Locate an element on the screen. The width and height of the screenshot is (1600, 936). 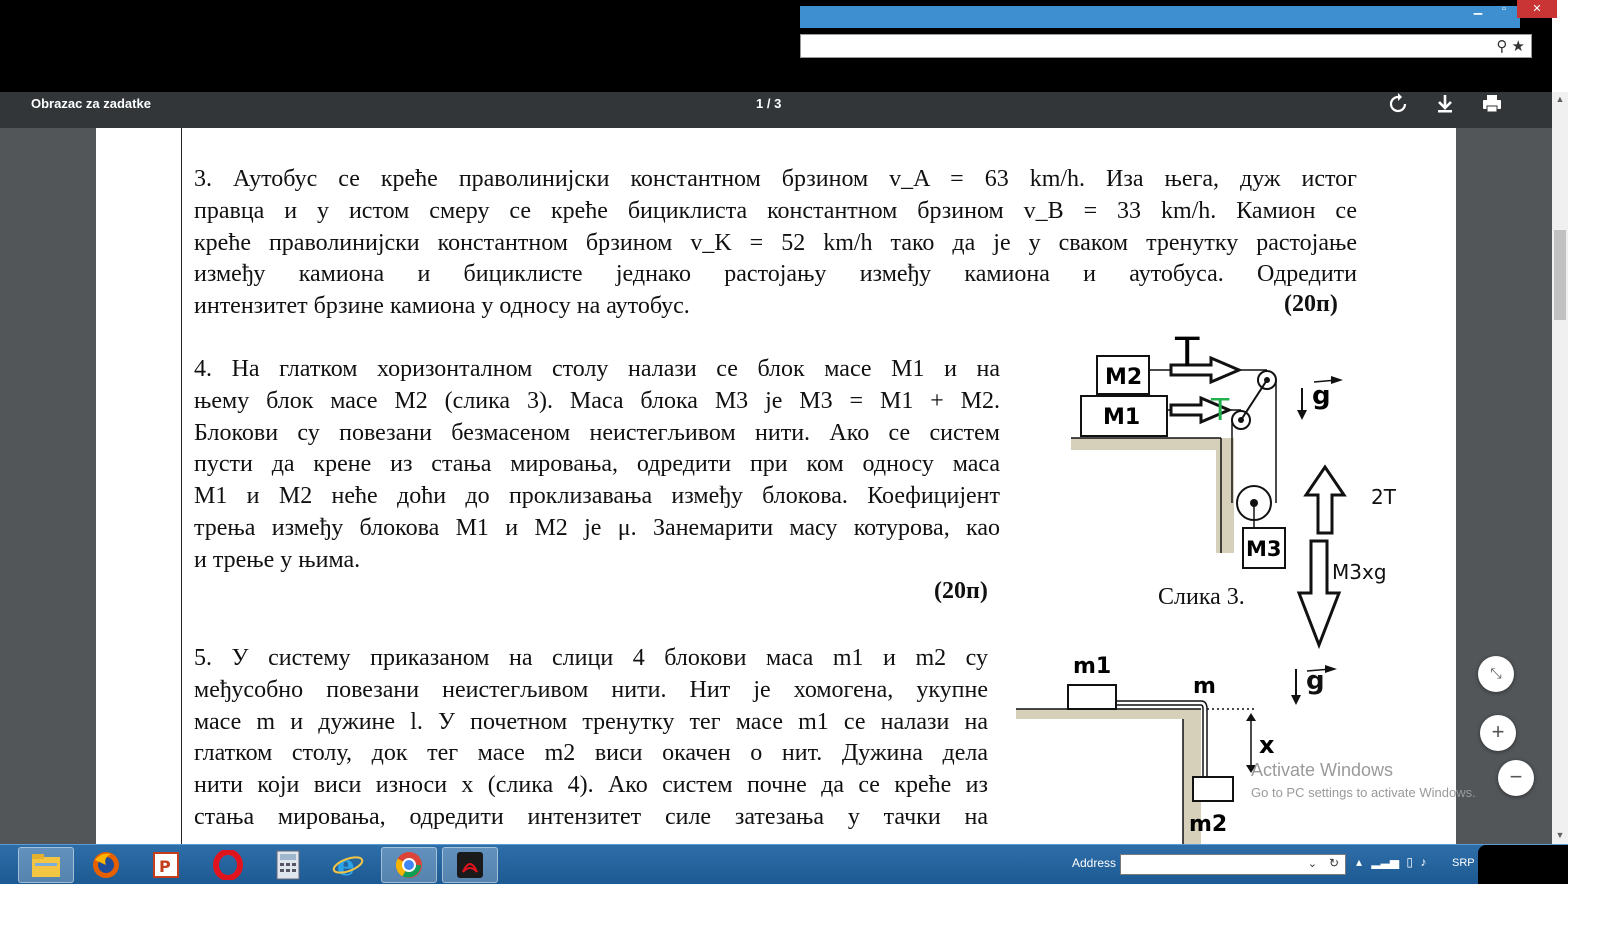
vertical-scrollbar: ▲ ▼ is located at coordinates (1560, 468).